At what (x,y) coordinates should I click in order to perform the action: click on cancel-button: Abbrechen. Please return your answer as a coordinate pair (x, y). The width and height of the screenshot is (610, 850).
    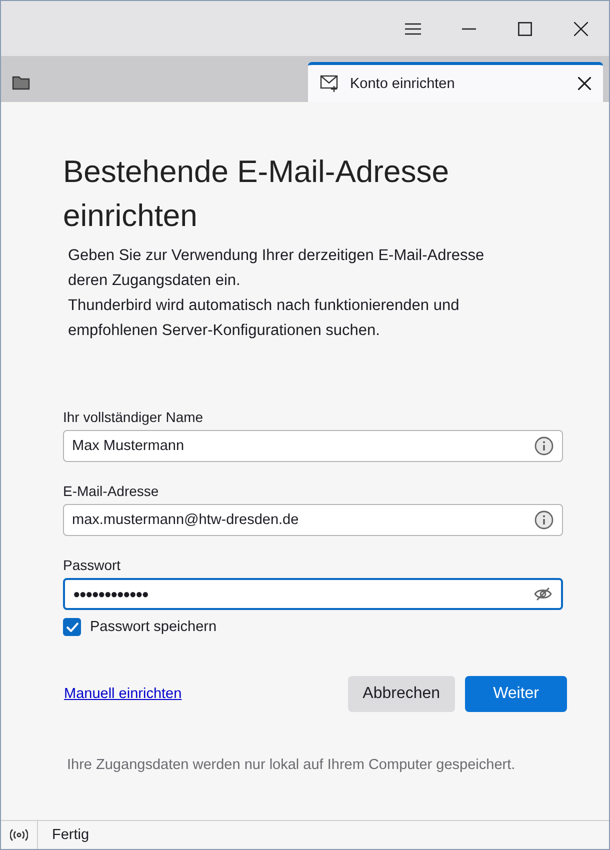
    Looking at the image, I should click on (402, 694).